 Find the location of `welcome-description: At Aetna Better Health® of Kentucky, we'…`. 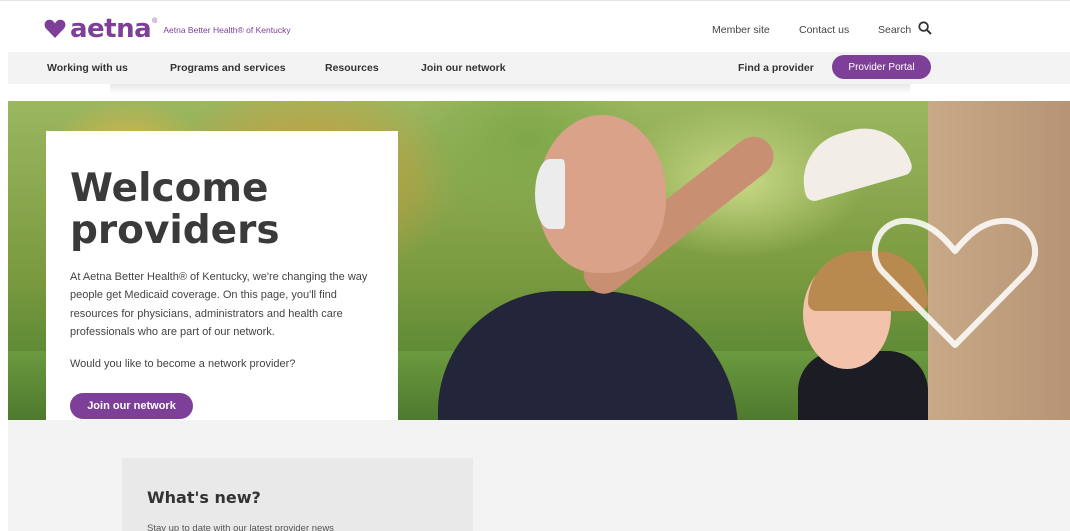

welcome-description: At Aetna Better Health® of Kentucky, we'… is located at coordinates (219, 304).